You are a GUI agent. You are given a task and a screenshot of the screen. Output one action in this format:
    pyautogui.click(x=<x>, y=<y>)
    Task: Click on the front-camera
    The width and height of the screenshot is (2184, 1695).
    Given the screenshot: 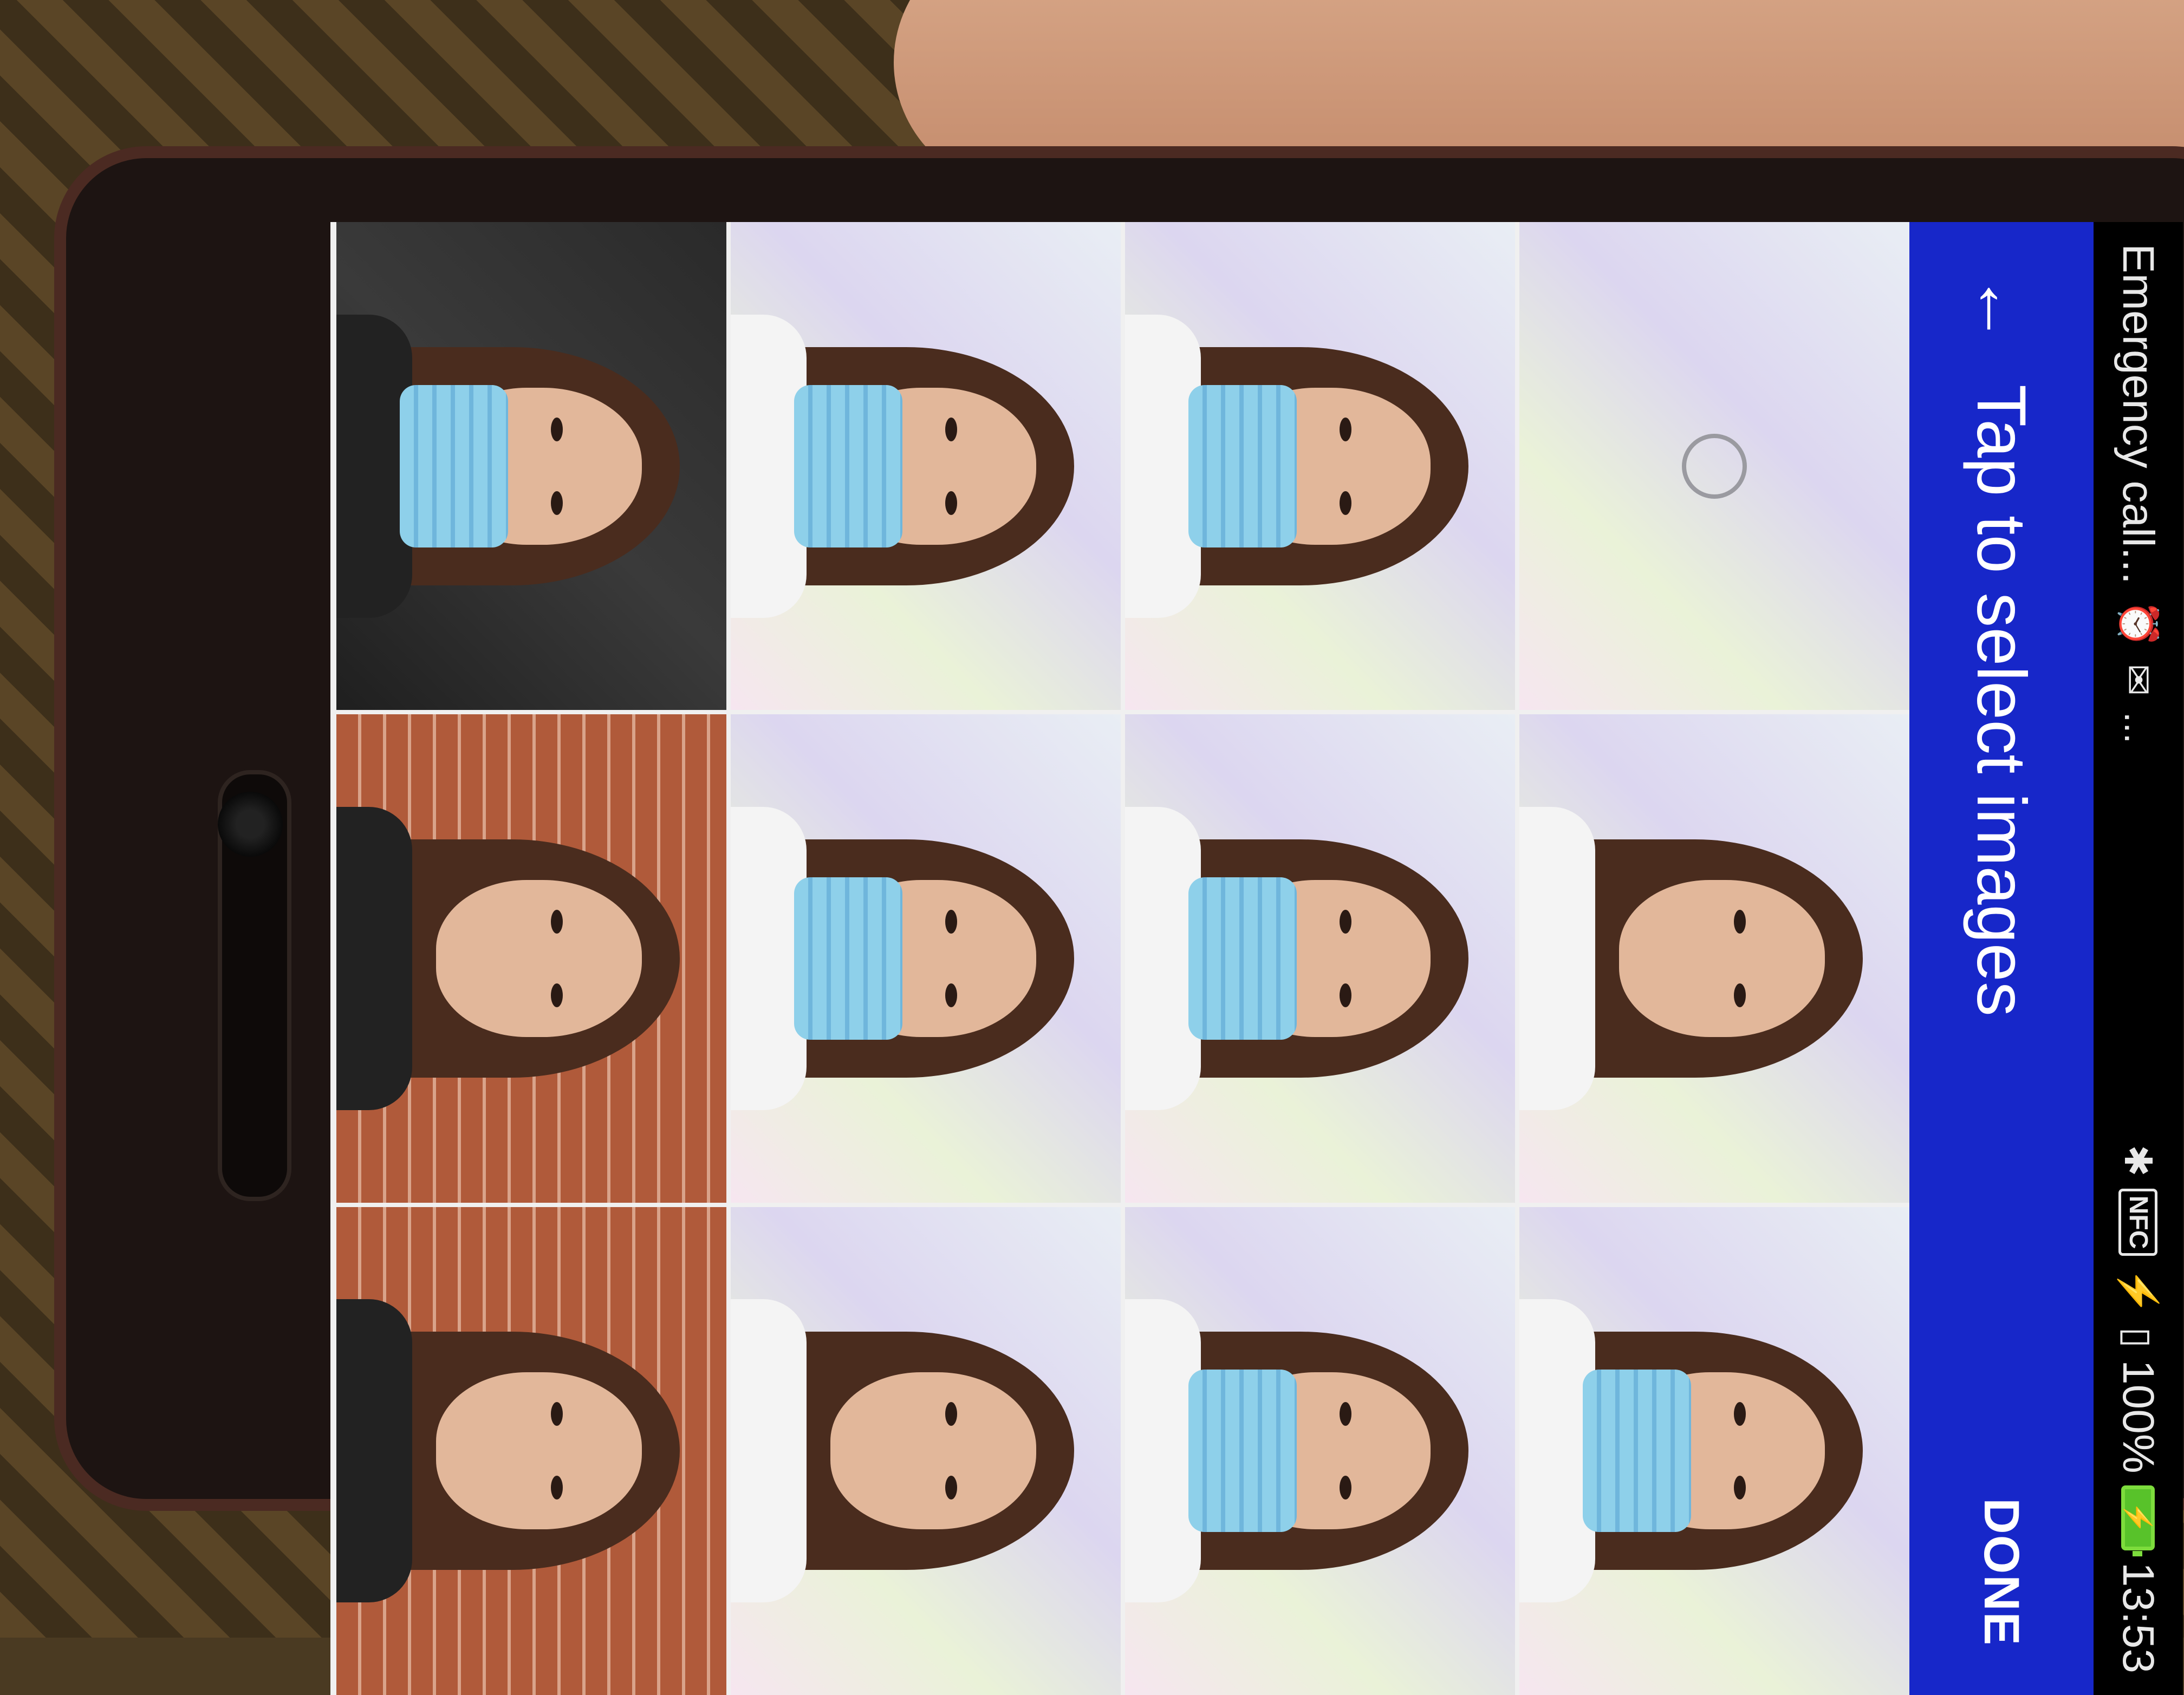 What is the action you would take?
    pyautogui.click(x=250, y=824)
    